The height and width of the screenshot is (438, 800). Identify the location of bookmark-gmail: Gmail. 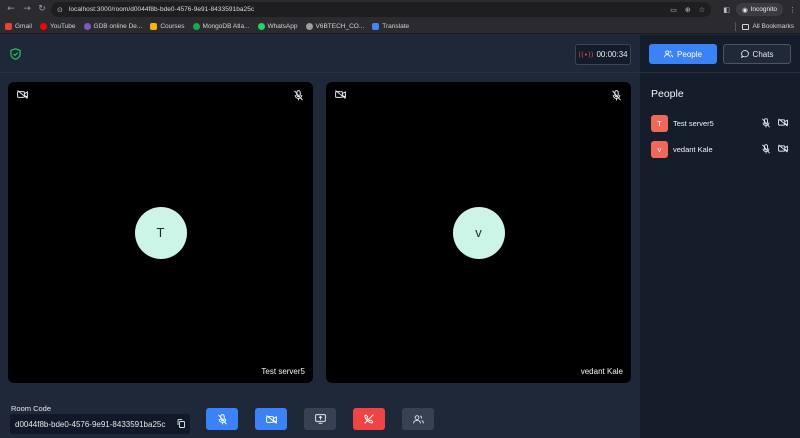
(18, 26).